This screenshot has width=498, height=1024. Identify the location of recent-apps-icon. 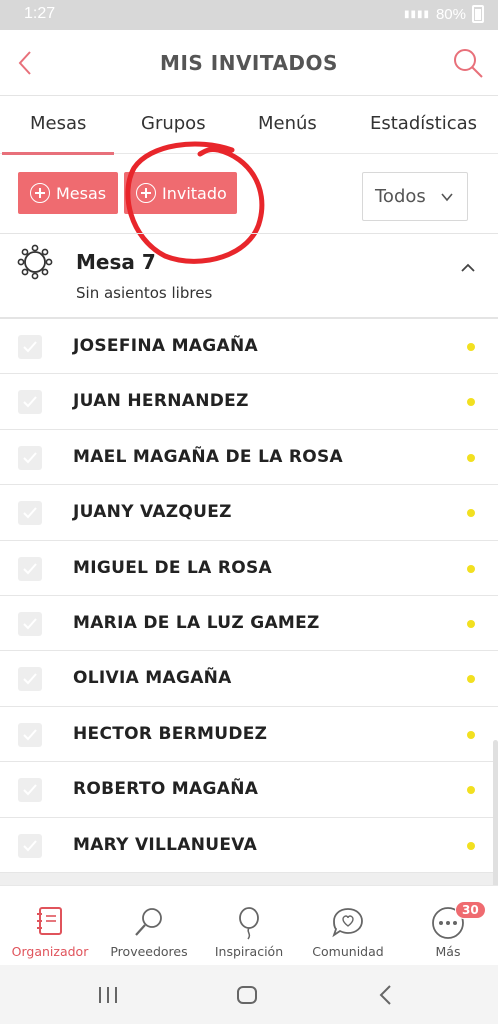
(108, 995).